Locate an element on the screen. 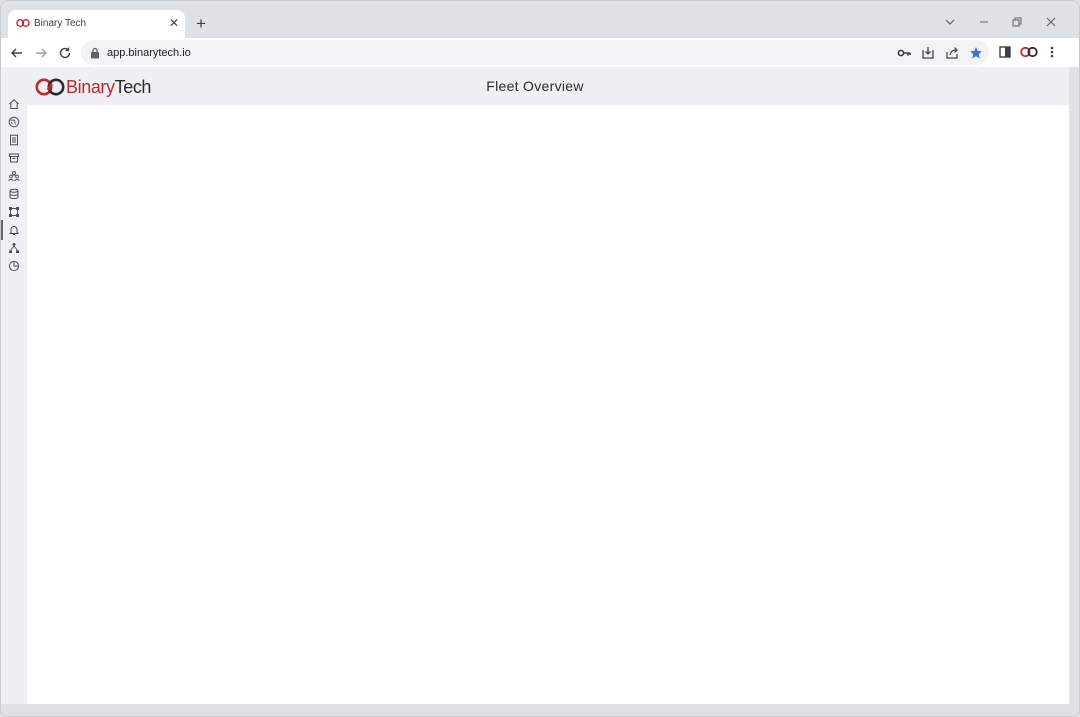 The image size is (1080, 717). reload-button is located at coordinates (65, 53).